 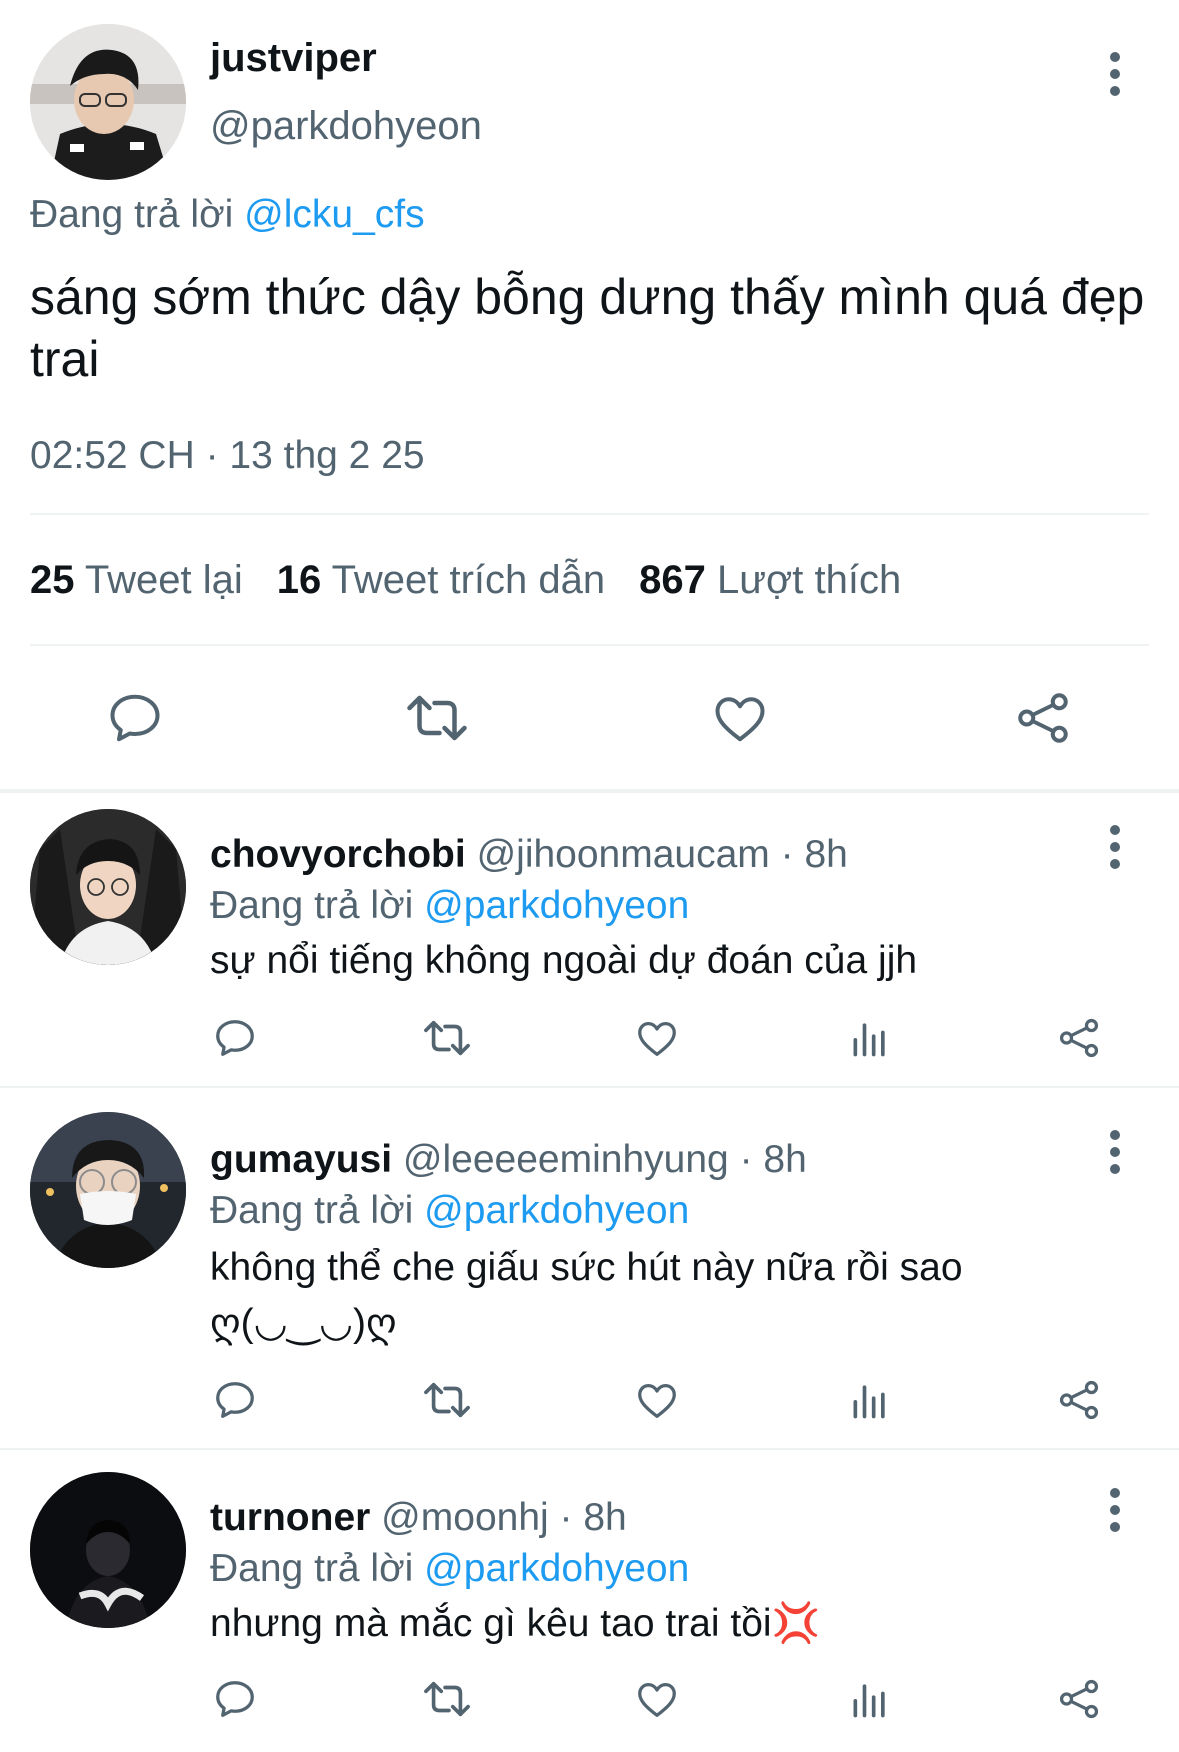 What do you see at coordinates (290, 1517) in the screenshot?
I see `display-name: turnoner` at bounding box center [290, 1517].